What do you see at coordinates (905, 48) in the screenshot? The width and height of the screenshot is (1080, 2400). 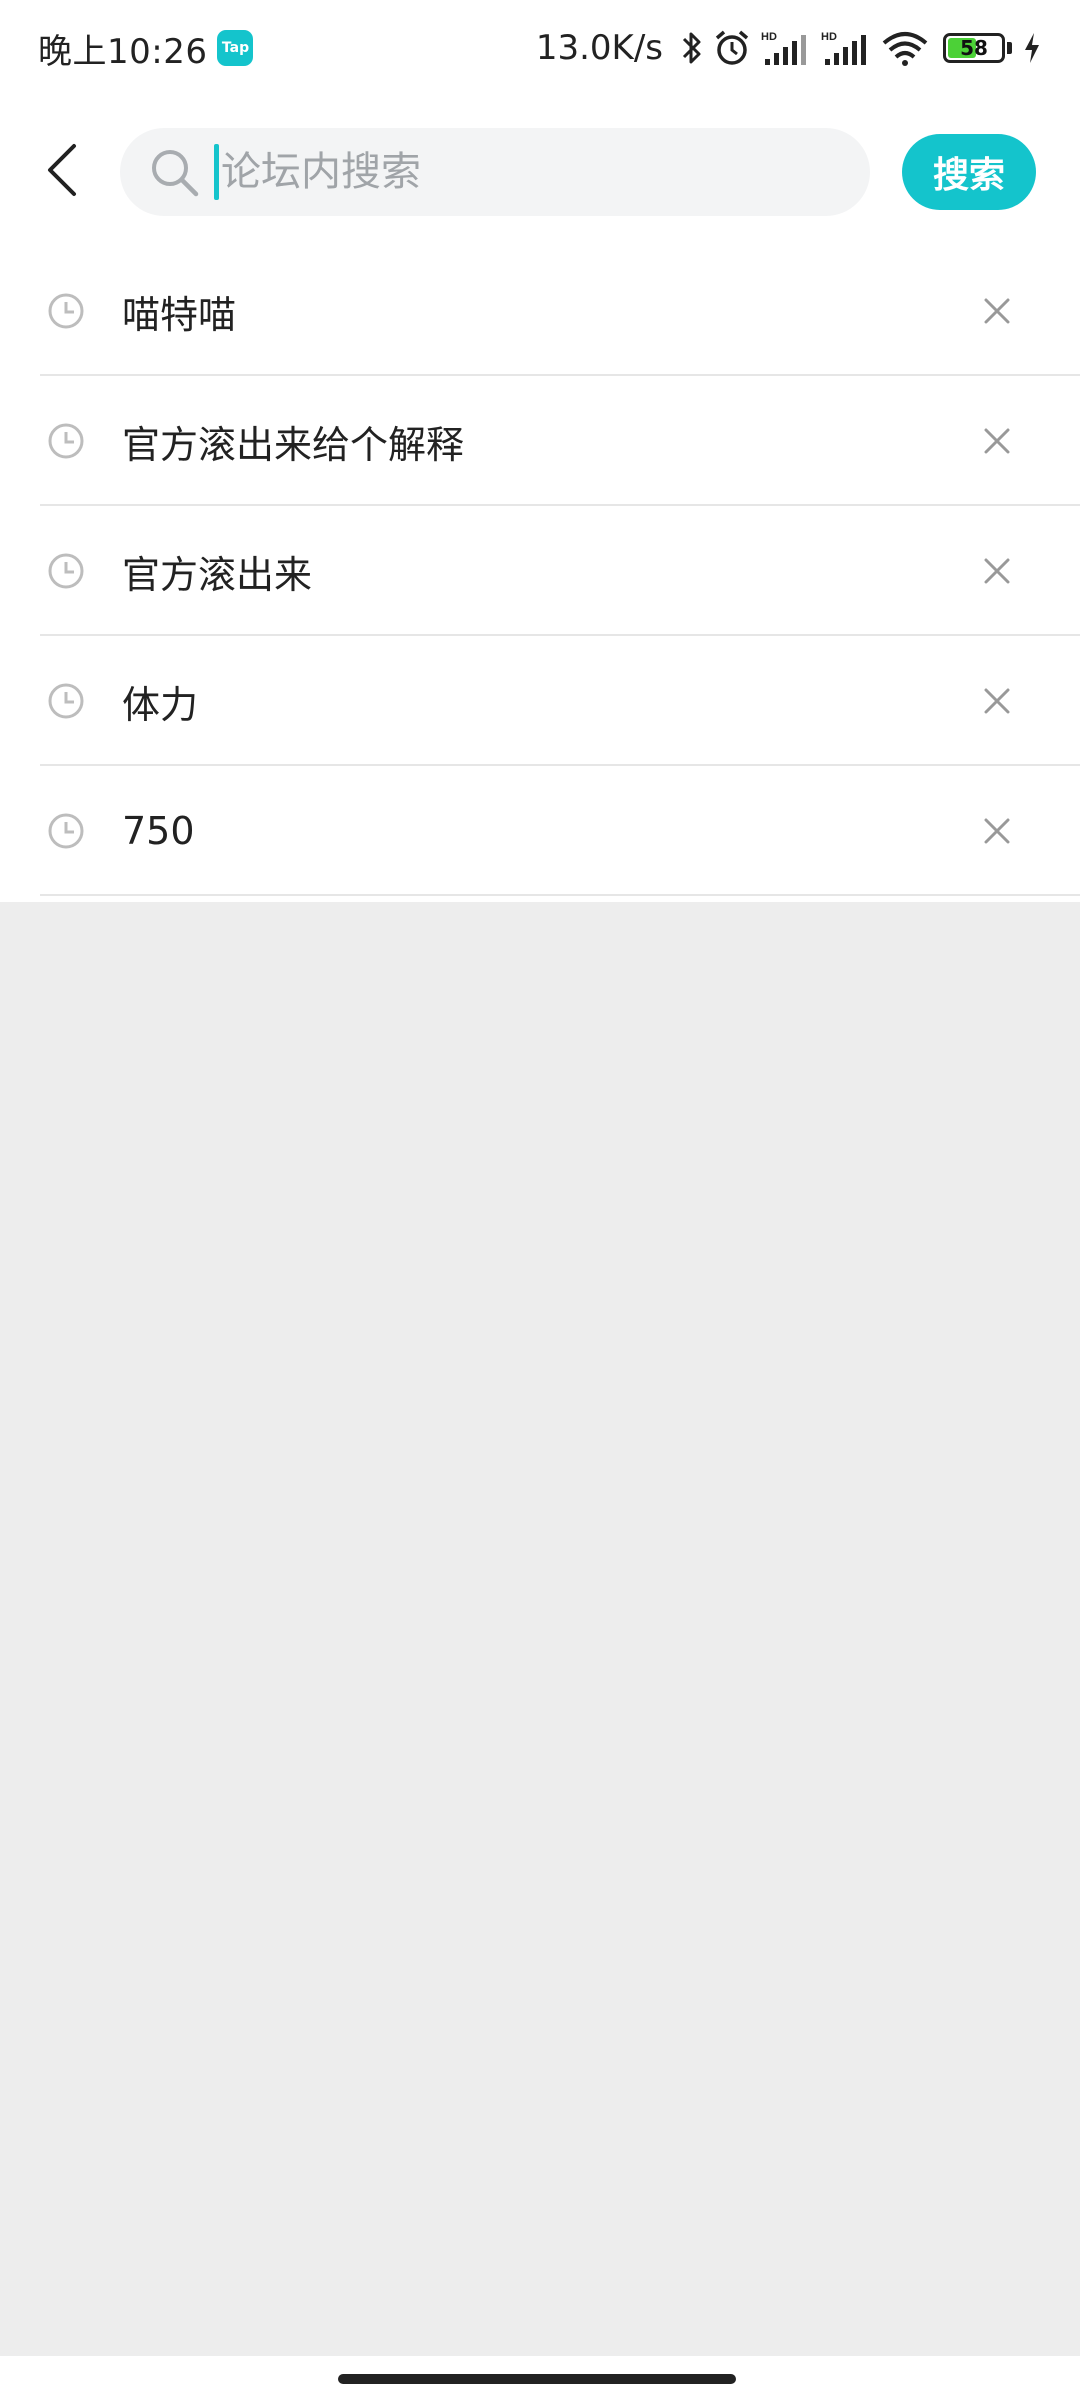 I see `wifi-icon` at bounding box center [905, 48].